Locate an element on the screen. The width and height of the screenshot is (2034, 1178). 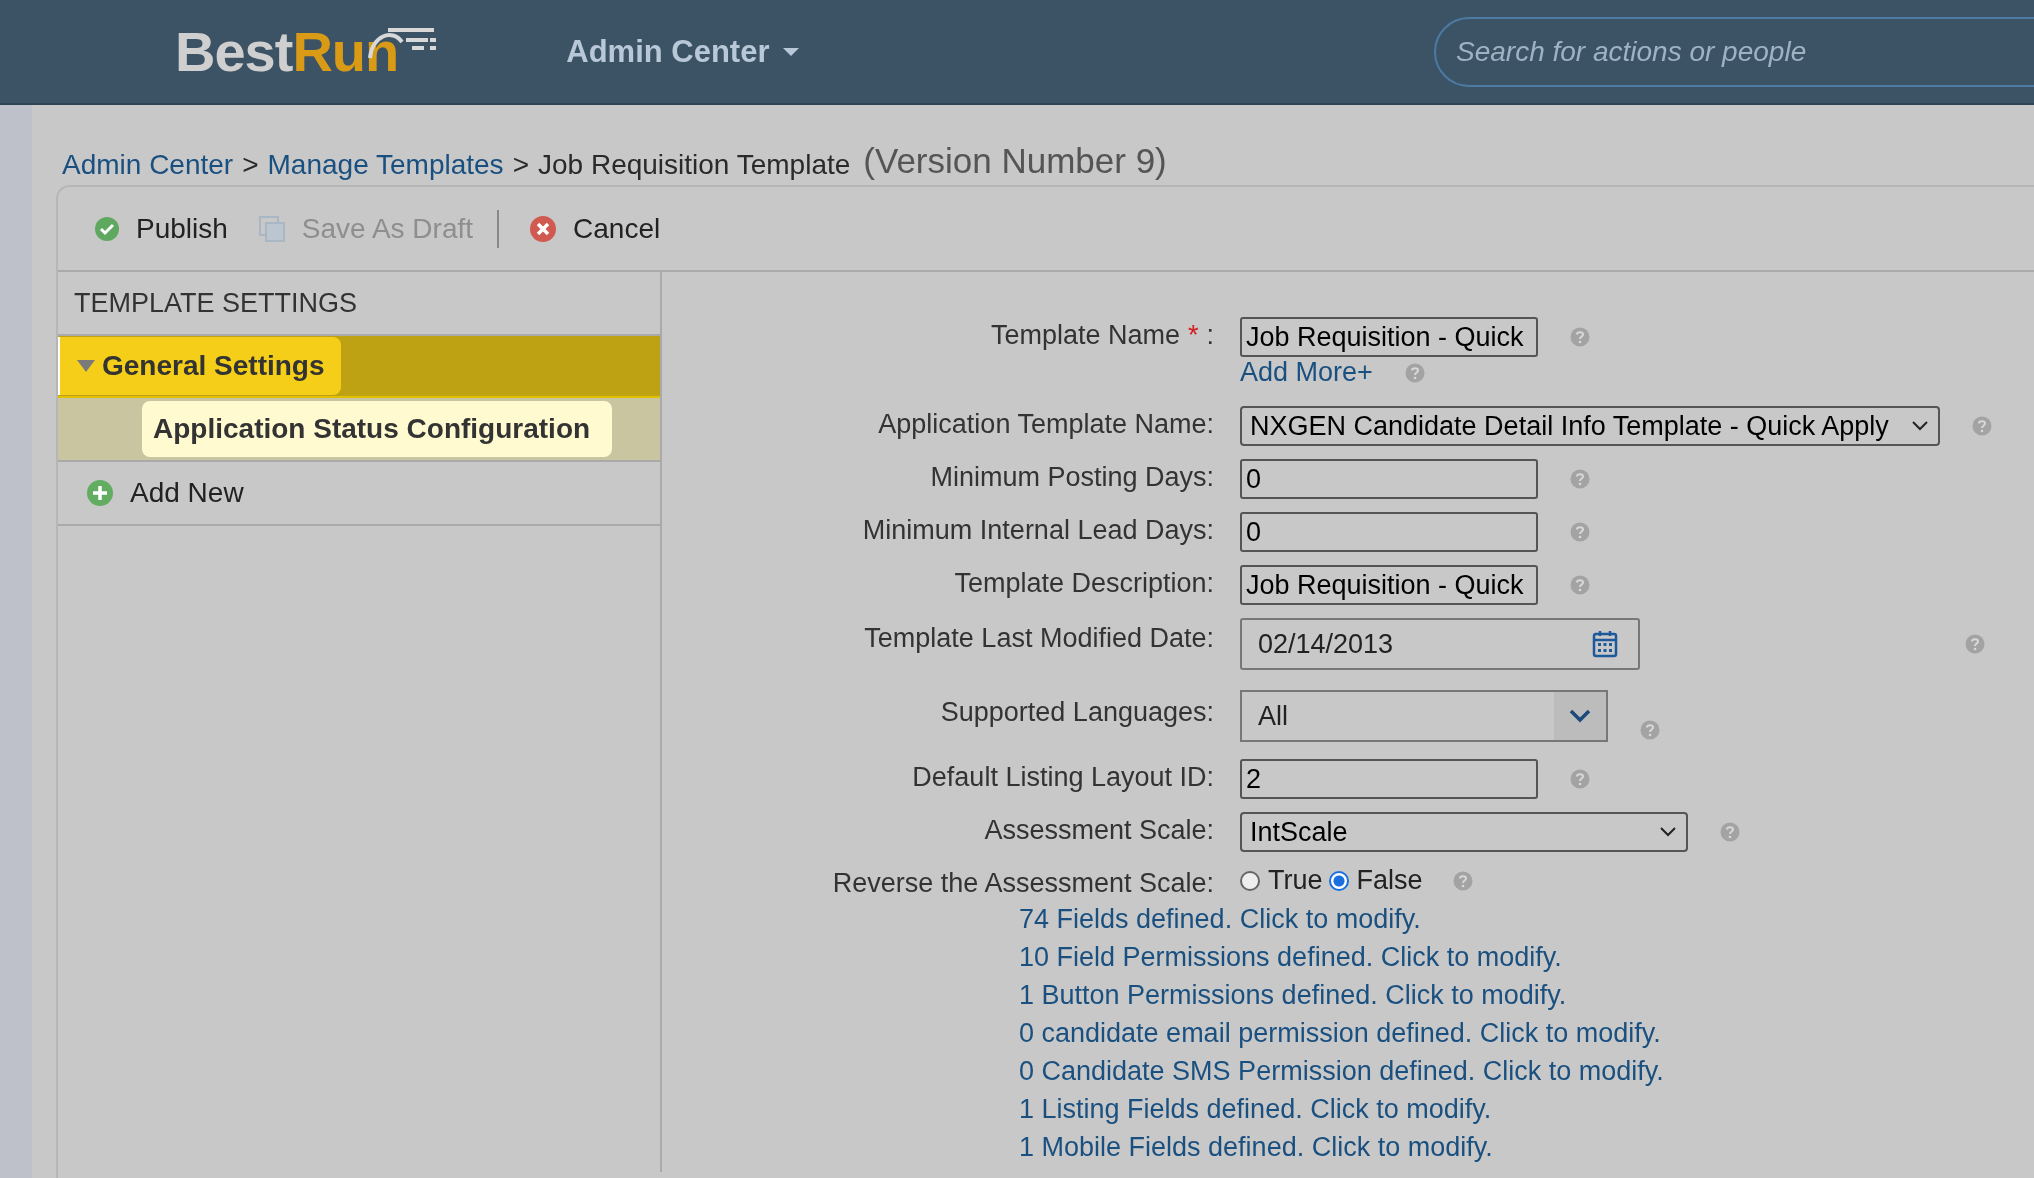
plus-circle-icon is located at coordinates (100, 493).